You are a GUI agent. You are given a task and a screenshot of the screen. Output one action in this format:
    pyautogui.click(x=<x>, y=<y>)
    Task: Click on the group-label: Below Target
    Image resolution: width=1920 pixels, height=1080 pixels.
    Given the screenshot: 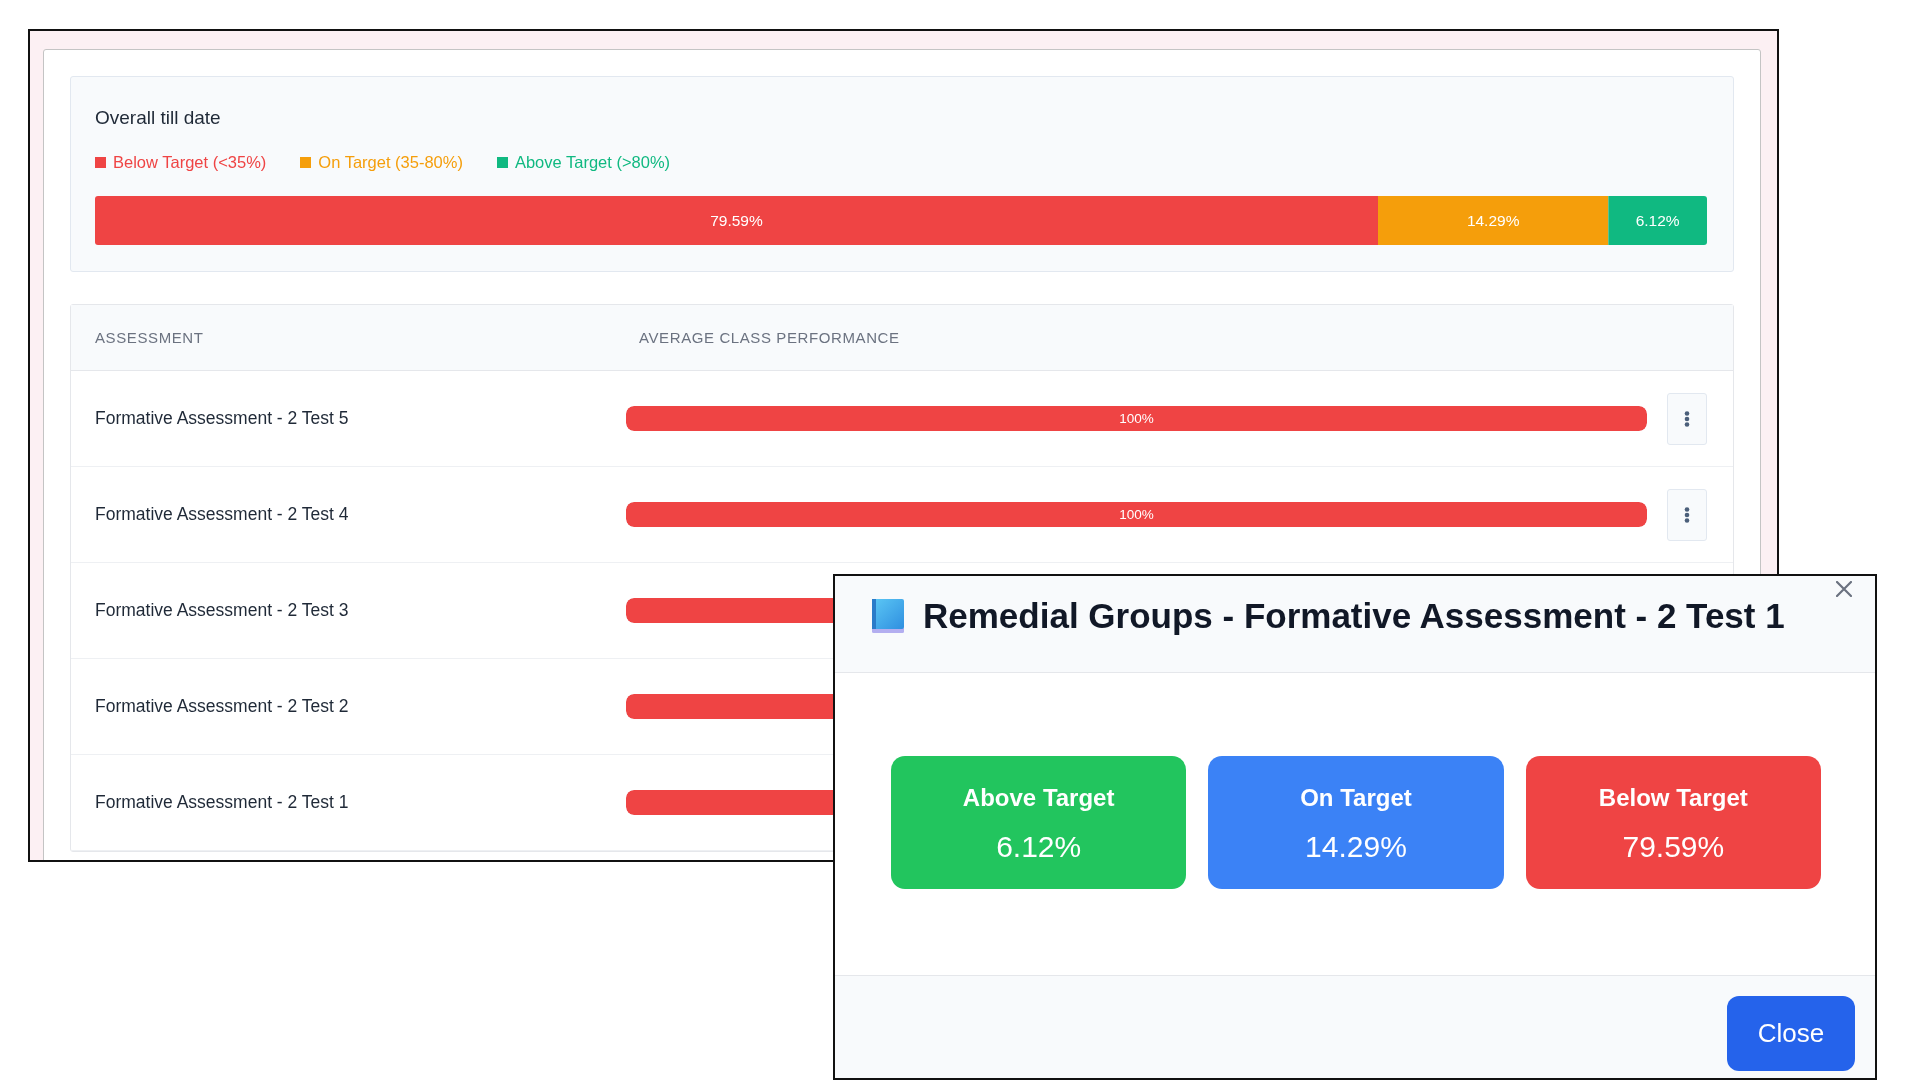 What is the action you would take?
    pyautogui.click(x=1673, y=798)
    